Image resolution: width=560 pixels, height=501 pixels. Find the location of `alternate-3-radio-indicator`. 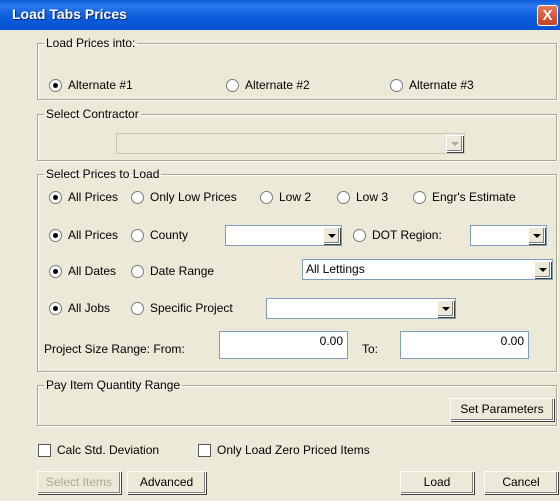

alternate-3-radio-indicator is located at coordinates (396, 85).